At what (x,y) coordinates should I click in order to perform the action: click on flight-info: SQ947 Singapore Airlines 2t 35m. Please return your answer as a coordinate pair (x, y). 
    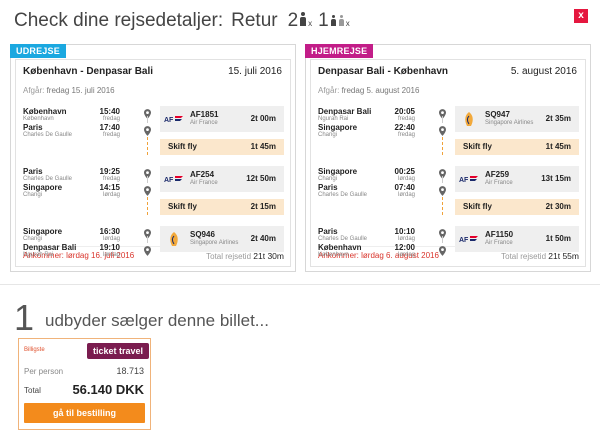
    Looking at the image, I should click on (517, 119).